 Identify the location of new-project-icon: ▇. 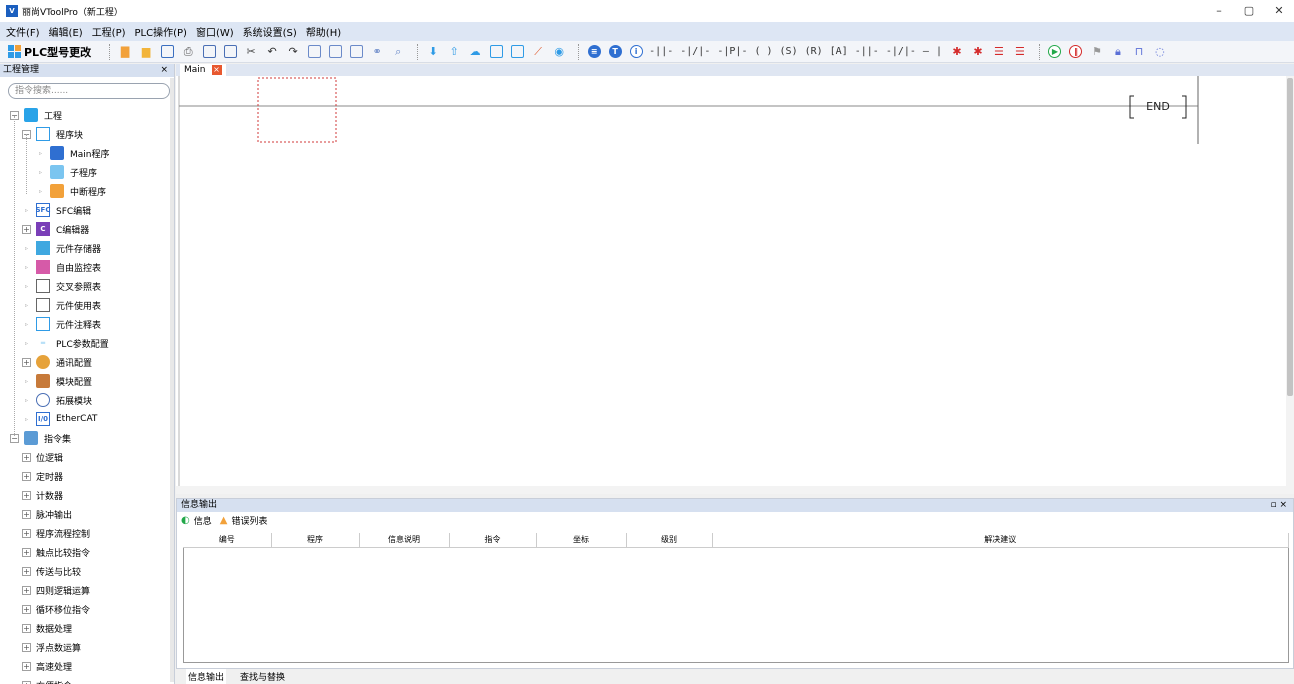
(125, 52).